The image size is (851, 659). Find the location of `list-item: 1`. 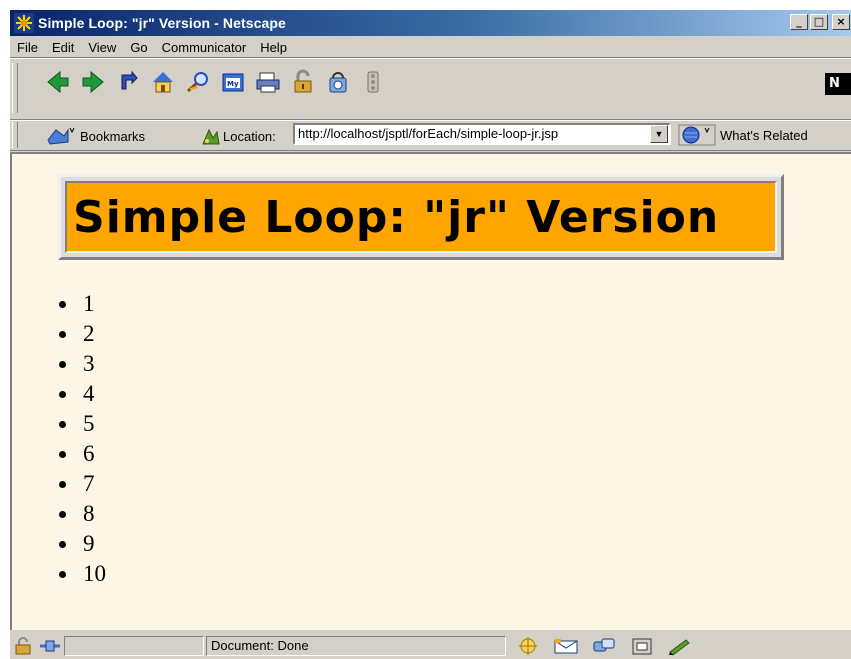

list-item: 1 is located at coordinates (82, 304).